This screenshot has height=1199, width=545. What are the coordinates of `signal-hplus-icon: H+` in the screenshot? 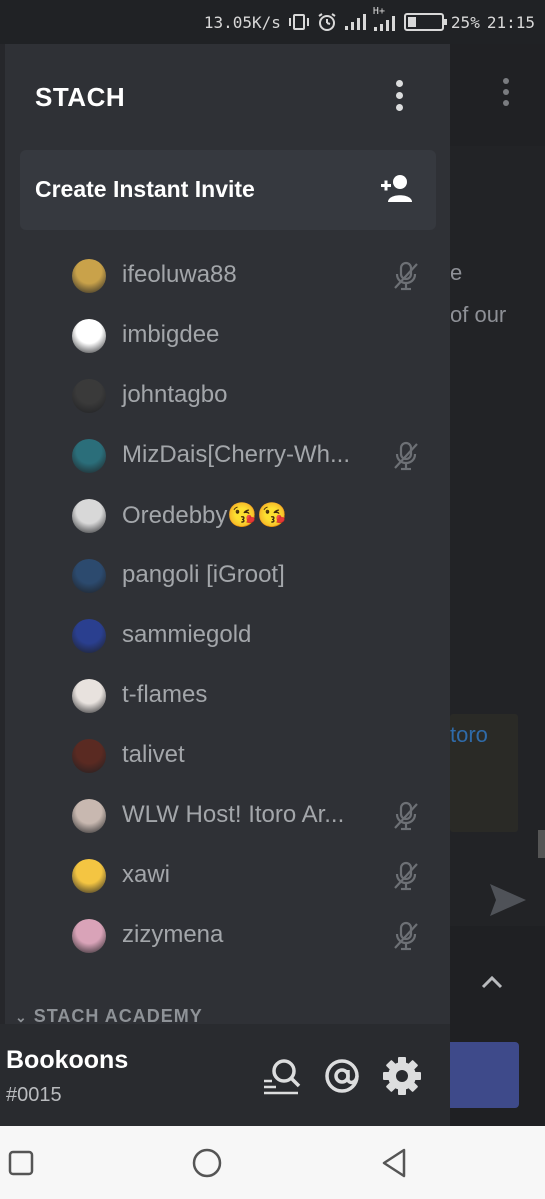 It's located at (385, 19).